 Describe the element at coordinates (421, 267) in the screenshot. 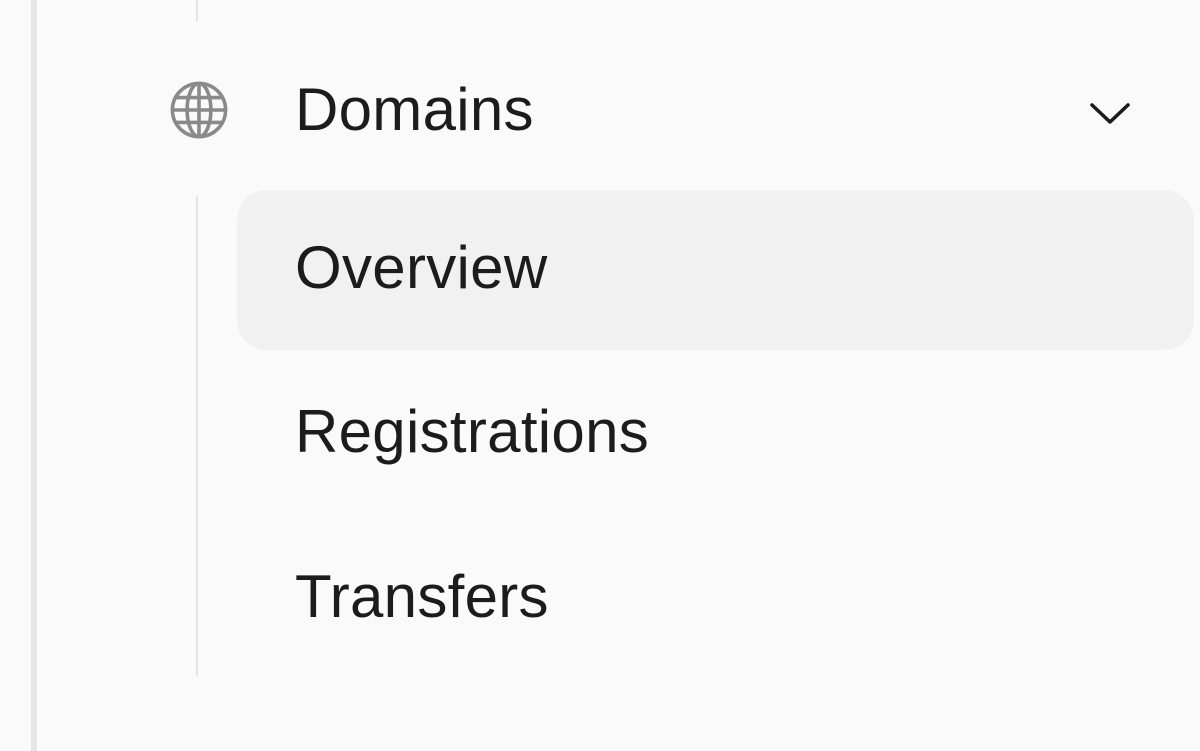

I see `sidebar-item-label: Overview` at that location.